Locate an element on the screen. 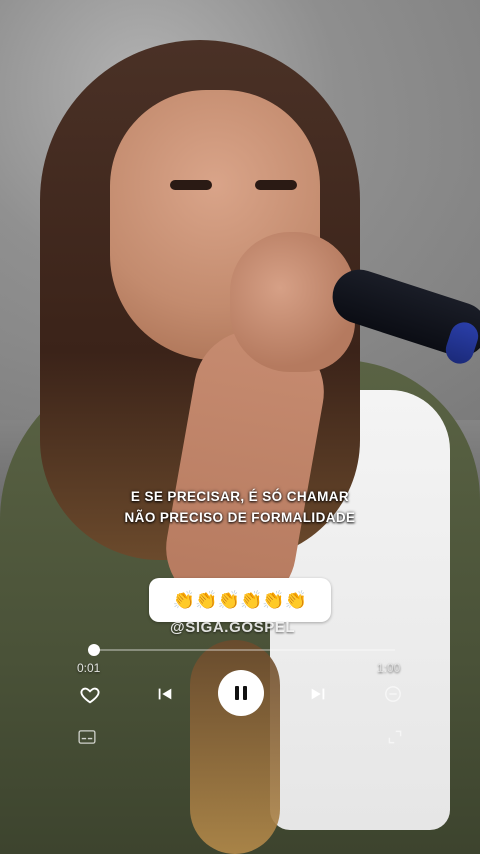  minus-icon is located at coordinates (393, 694).